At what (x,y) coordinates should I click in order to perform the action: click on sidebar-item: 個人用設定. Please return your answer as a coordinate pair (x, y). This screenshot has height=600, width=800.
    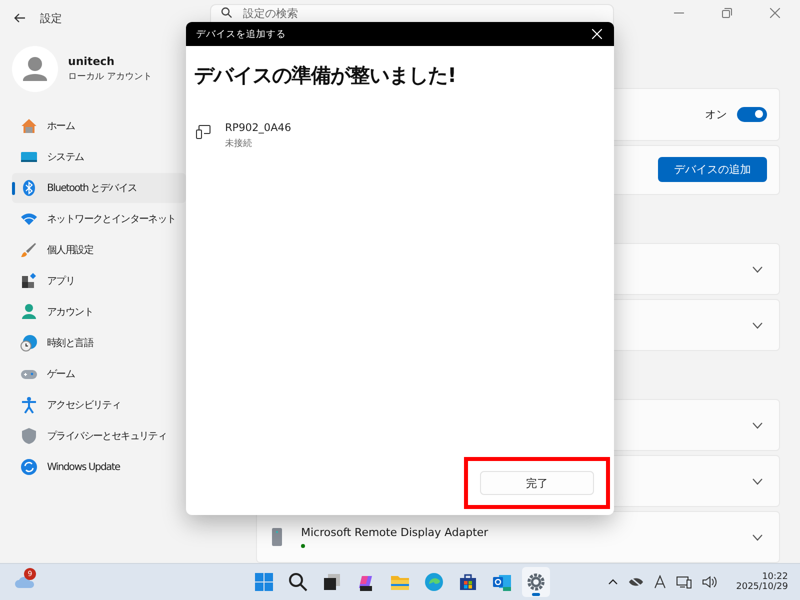
    Looking at the image, I should click on (99, 250).